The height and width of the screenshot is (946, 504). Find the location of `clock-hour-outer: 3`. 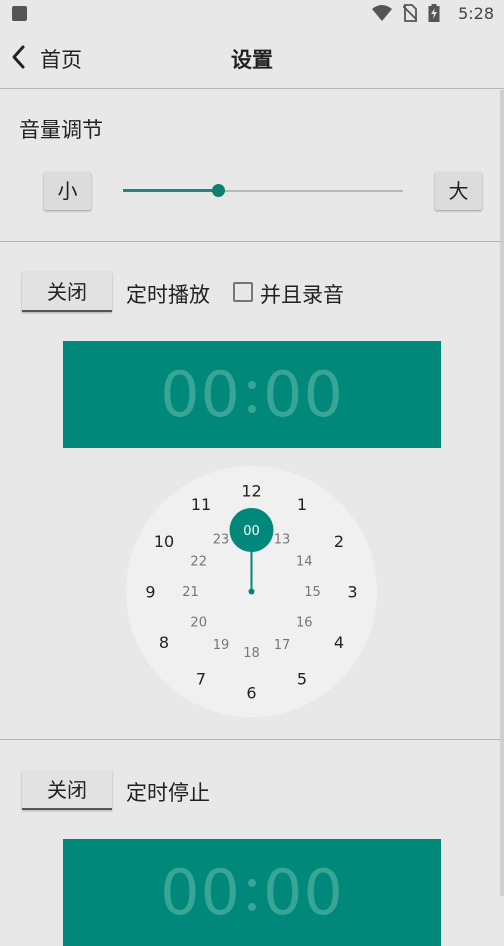

clock-hour-outer: 3 is located at coordinates (352, 591).